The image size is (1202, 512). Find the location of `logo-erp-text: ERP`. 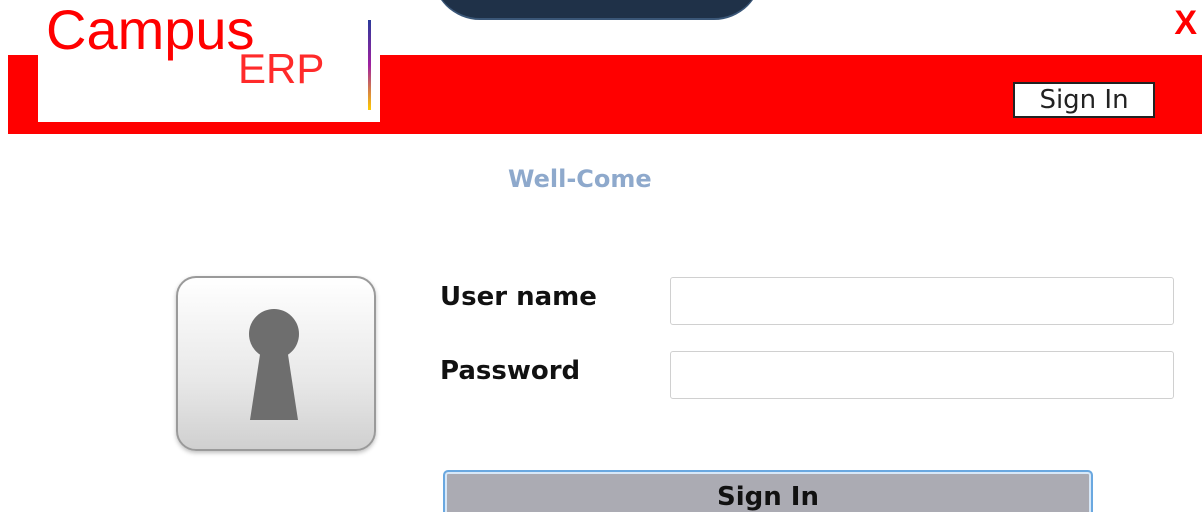

logo-erp-text: ERP is located at coordinates (281, 68).